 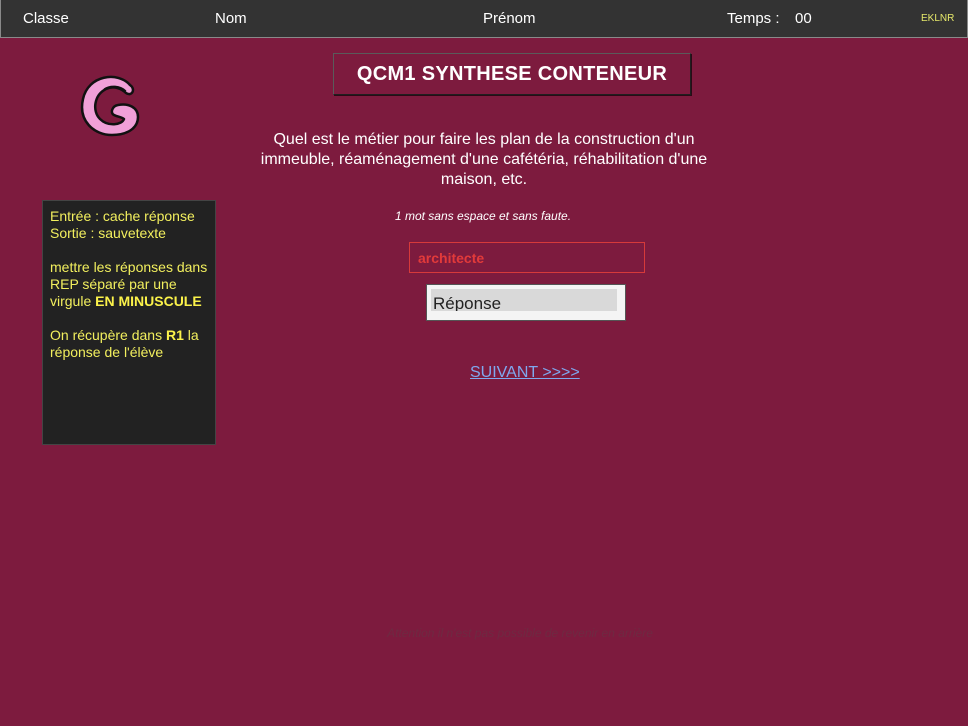 I want to click on answer-input, so click(x=527, y=257).